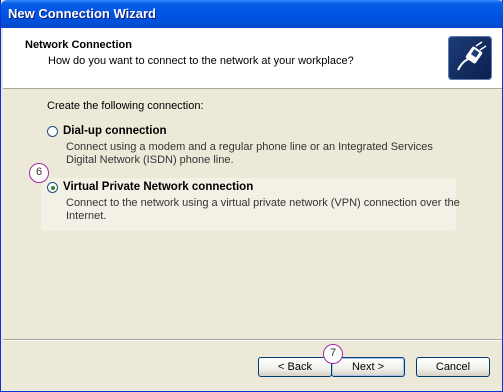 This screenshot has width=503, height=392. What do you see at coordinates (82, 13) in the screenshot?
I see `window-title: New Connection Wizard` at bounding box center [82, 13].